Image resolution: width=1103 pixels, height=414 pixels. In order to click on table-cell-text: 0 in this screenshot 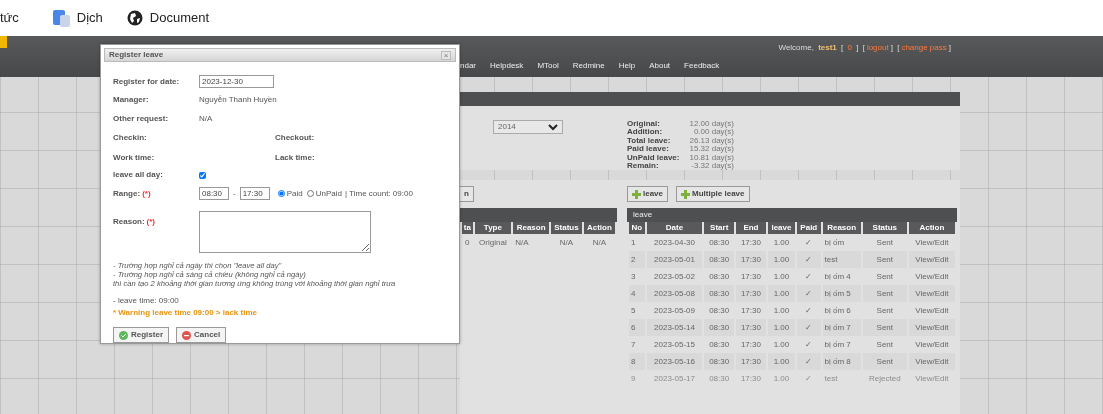, I will do `click(467, 242)`.